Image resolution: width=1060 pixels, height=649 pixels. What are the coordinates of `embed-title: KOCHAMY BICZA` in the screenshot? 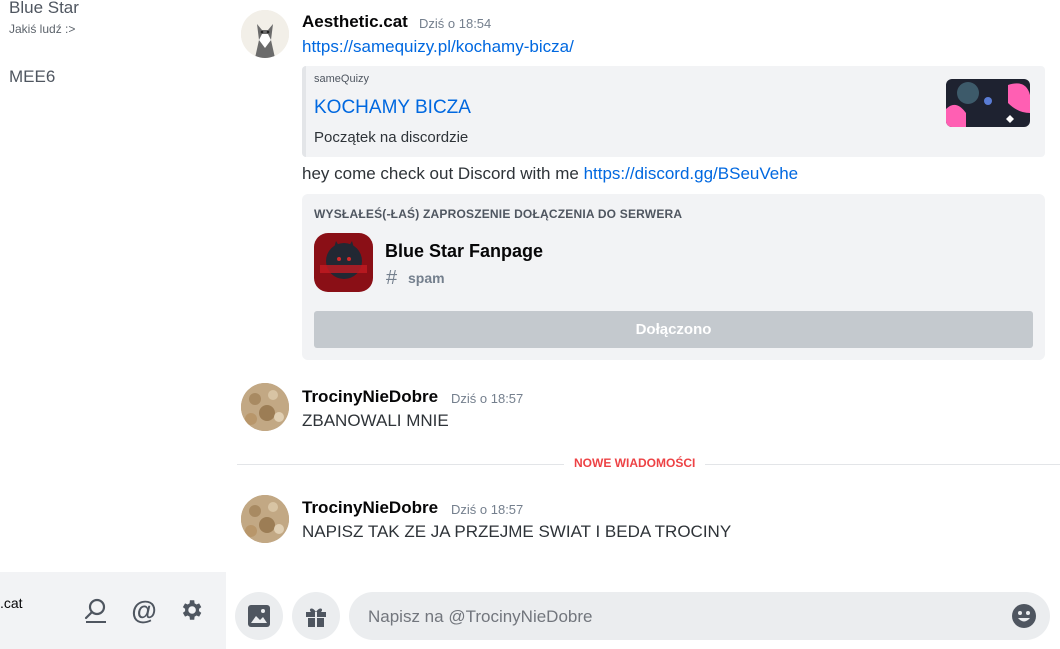 It's located at (392, 108).